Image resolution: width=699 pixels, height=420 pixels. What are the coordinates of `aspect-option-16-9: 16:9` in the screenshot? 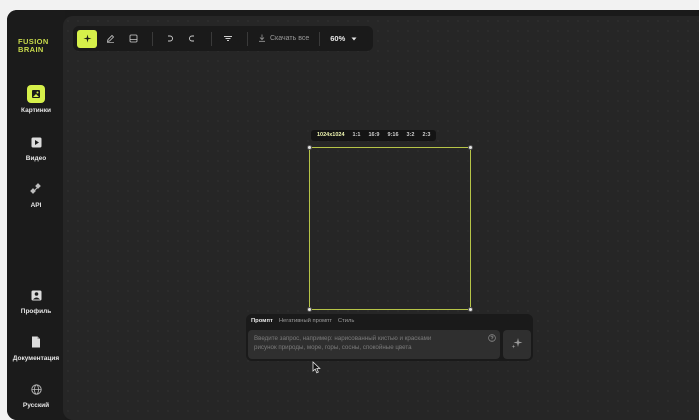 It's located at (373, 135).